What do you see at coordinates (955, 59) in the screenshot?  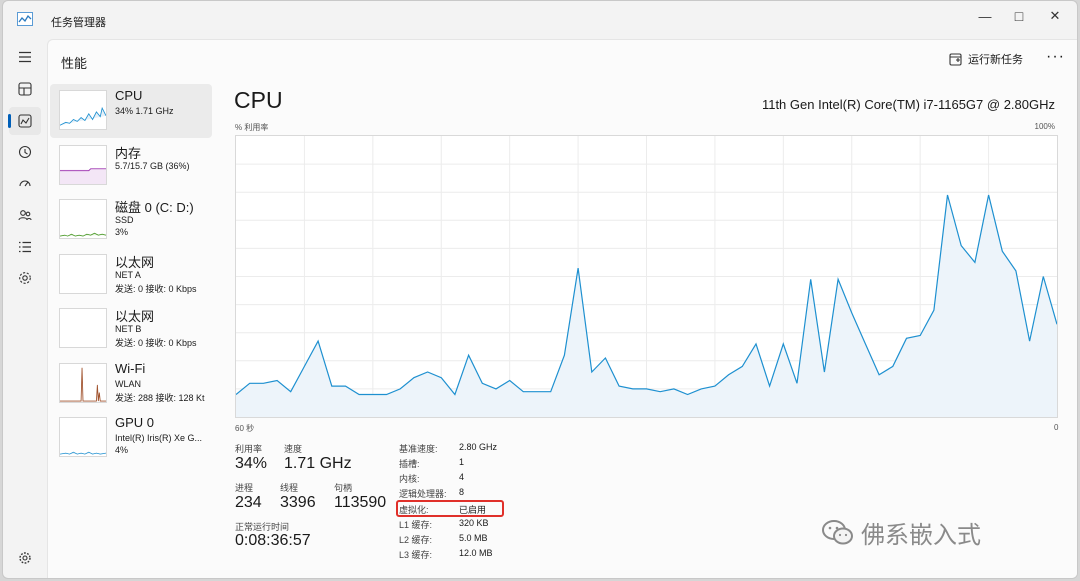 I see `run-task-icon` at bounding box center [955, 59].